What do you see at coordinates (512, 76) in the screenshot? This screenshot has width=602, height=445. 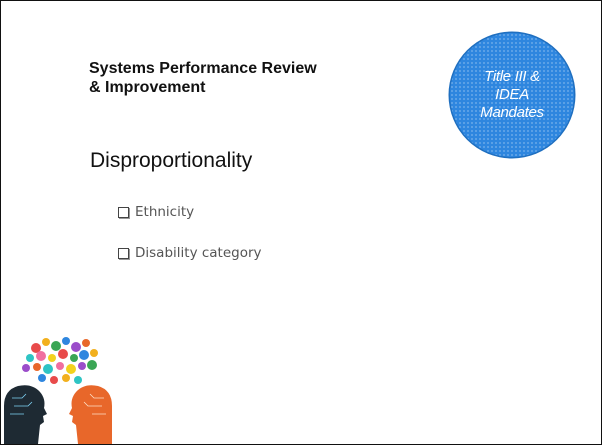 I see `badge-line-1: Title III &` at bounding box center [512, 76].